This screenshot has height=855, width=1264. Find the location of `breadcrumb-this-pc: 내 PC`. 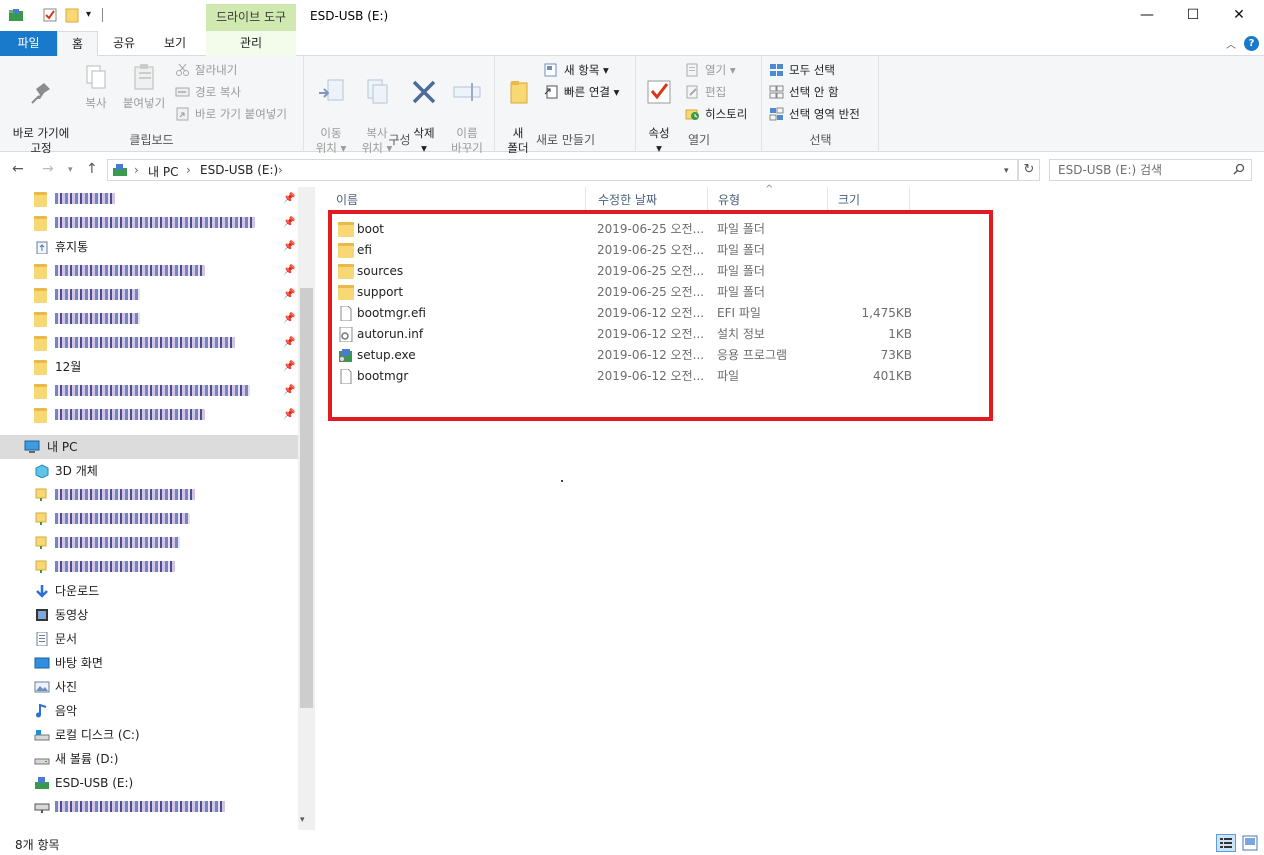

breadcrumb-this-pc: 내 PC is located at coordinates (163, 171).